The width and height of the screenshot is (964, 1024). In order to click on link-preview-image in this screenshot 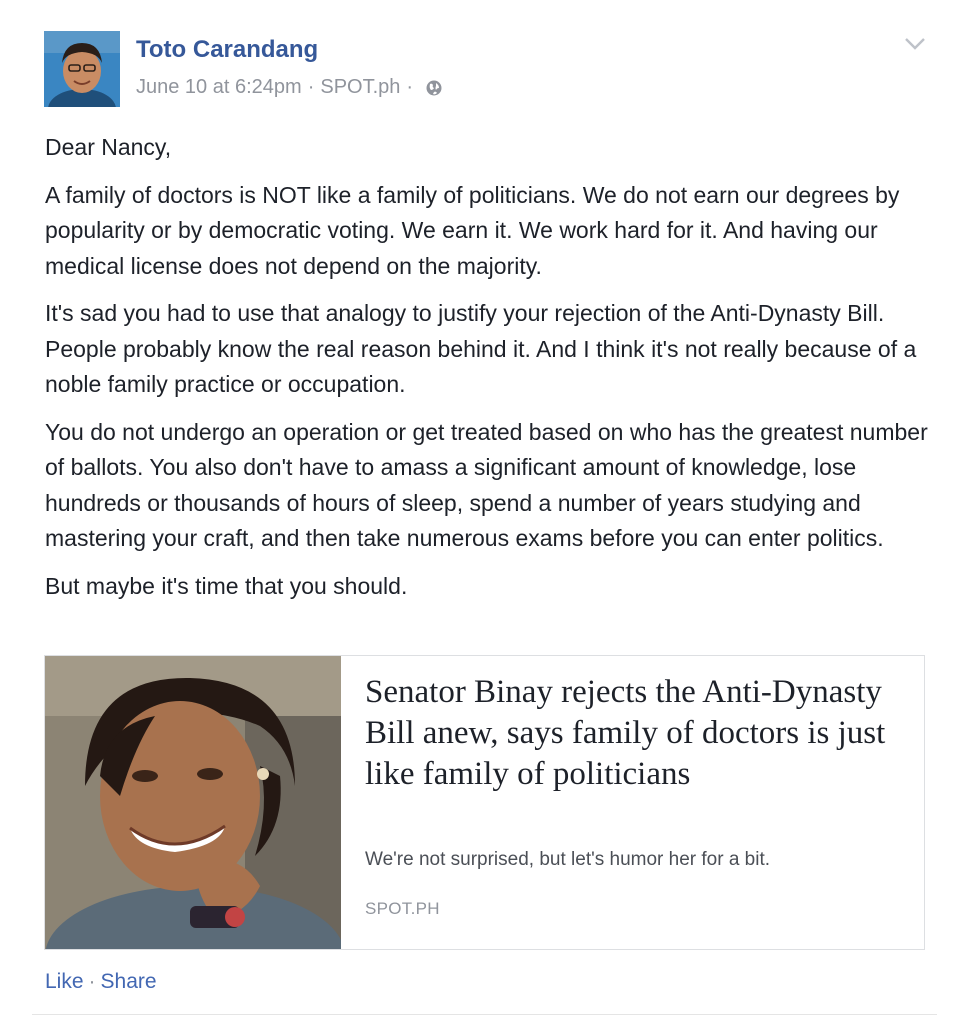, I will do `click(193, 802)`.